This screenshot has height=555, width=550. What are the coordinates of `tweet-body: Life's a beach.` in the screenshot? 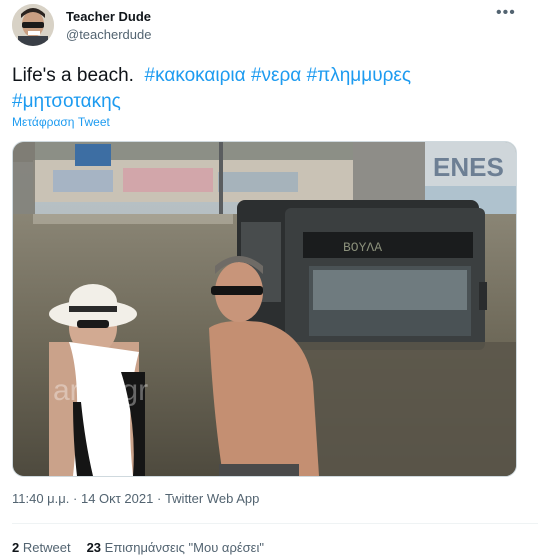 It's located at (73, 75).